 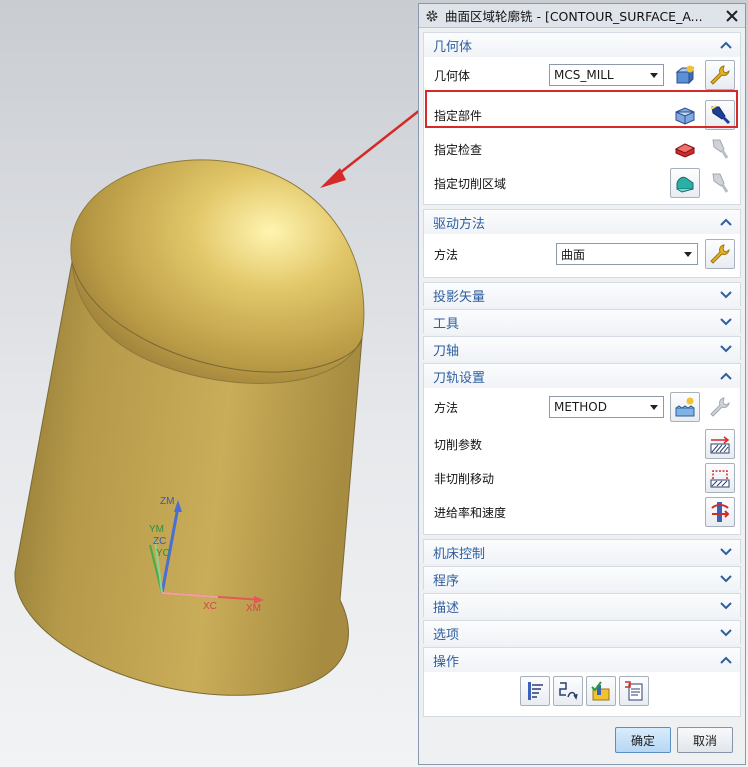 I want to click on projection-vector-header: 投影矢量, so click(x=582, y=295).